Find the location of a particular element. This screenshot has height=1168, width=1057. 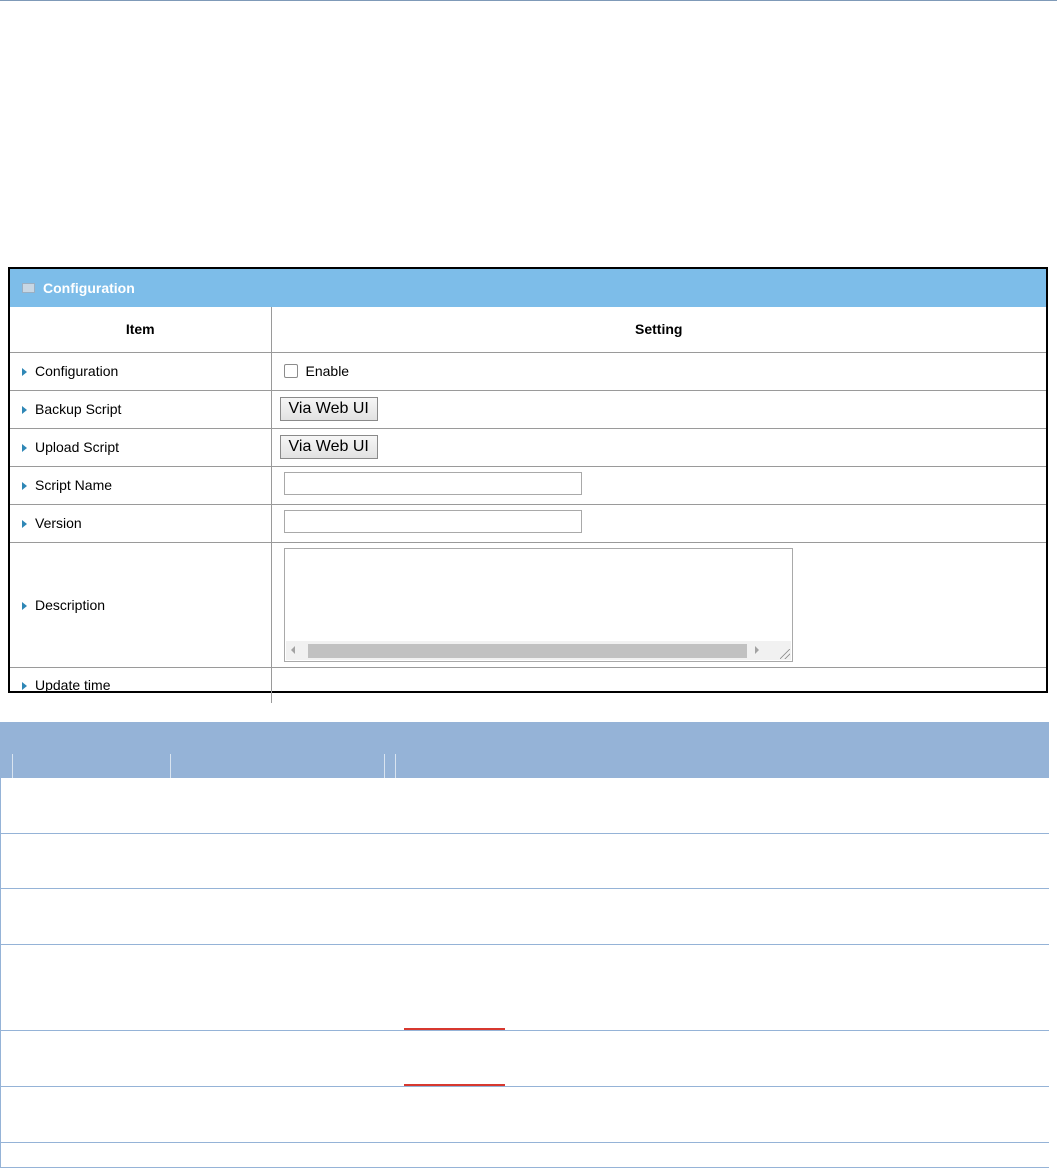

top-rule is located at coordinates (528, 0).